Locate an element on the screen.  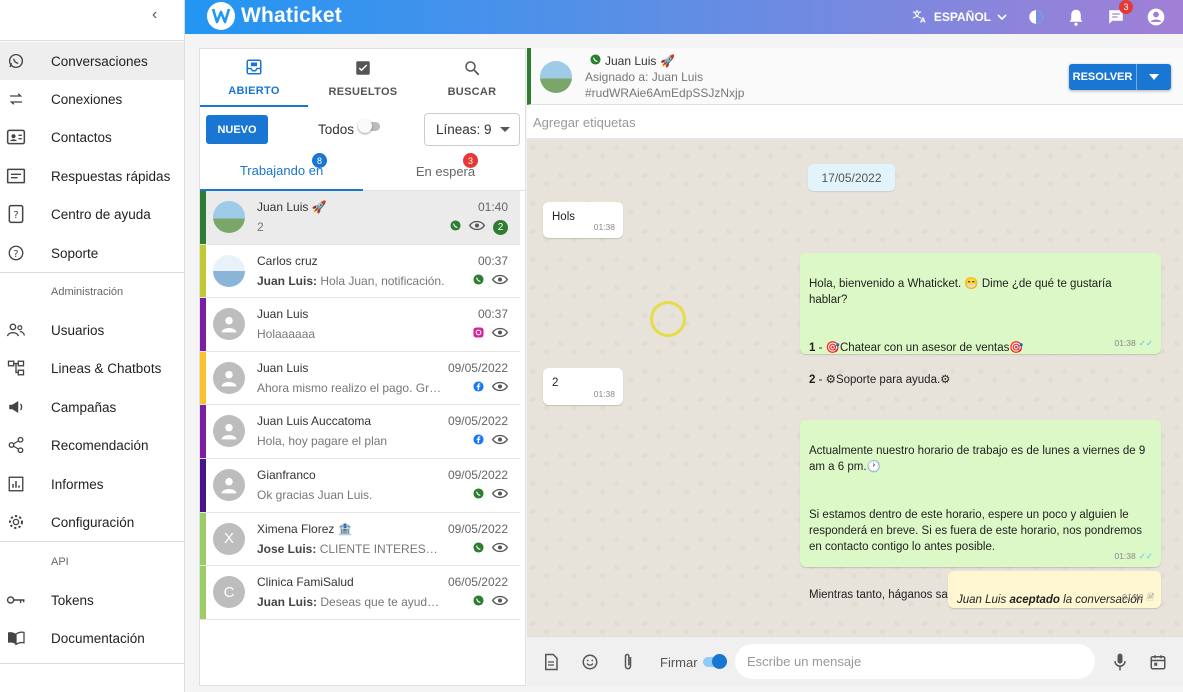
check-box-icon is located at coordinates (363, 69).